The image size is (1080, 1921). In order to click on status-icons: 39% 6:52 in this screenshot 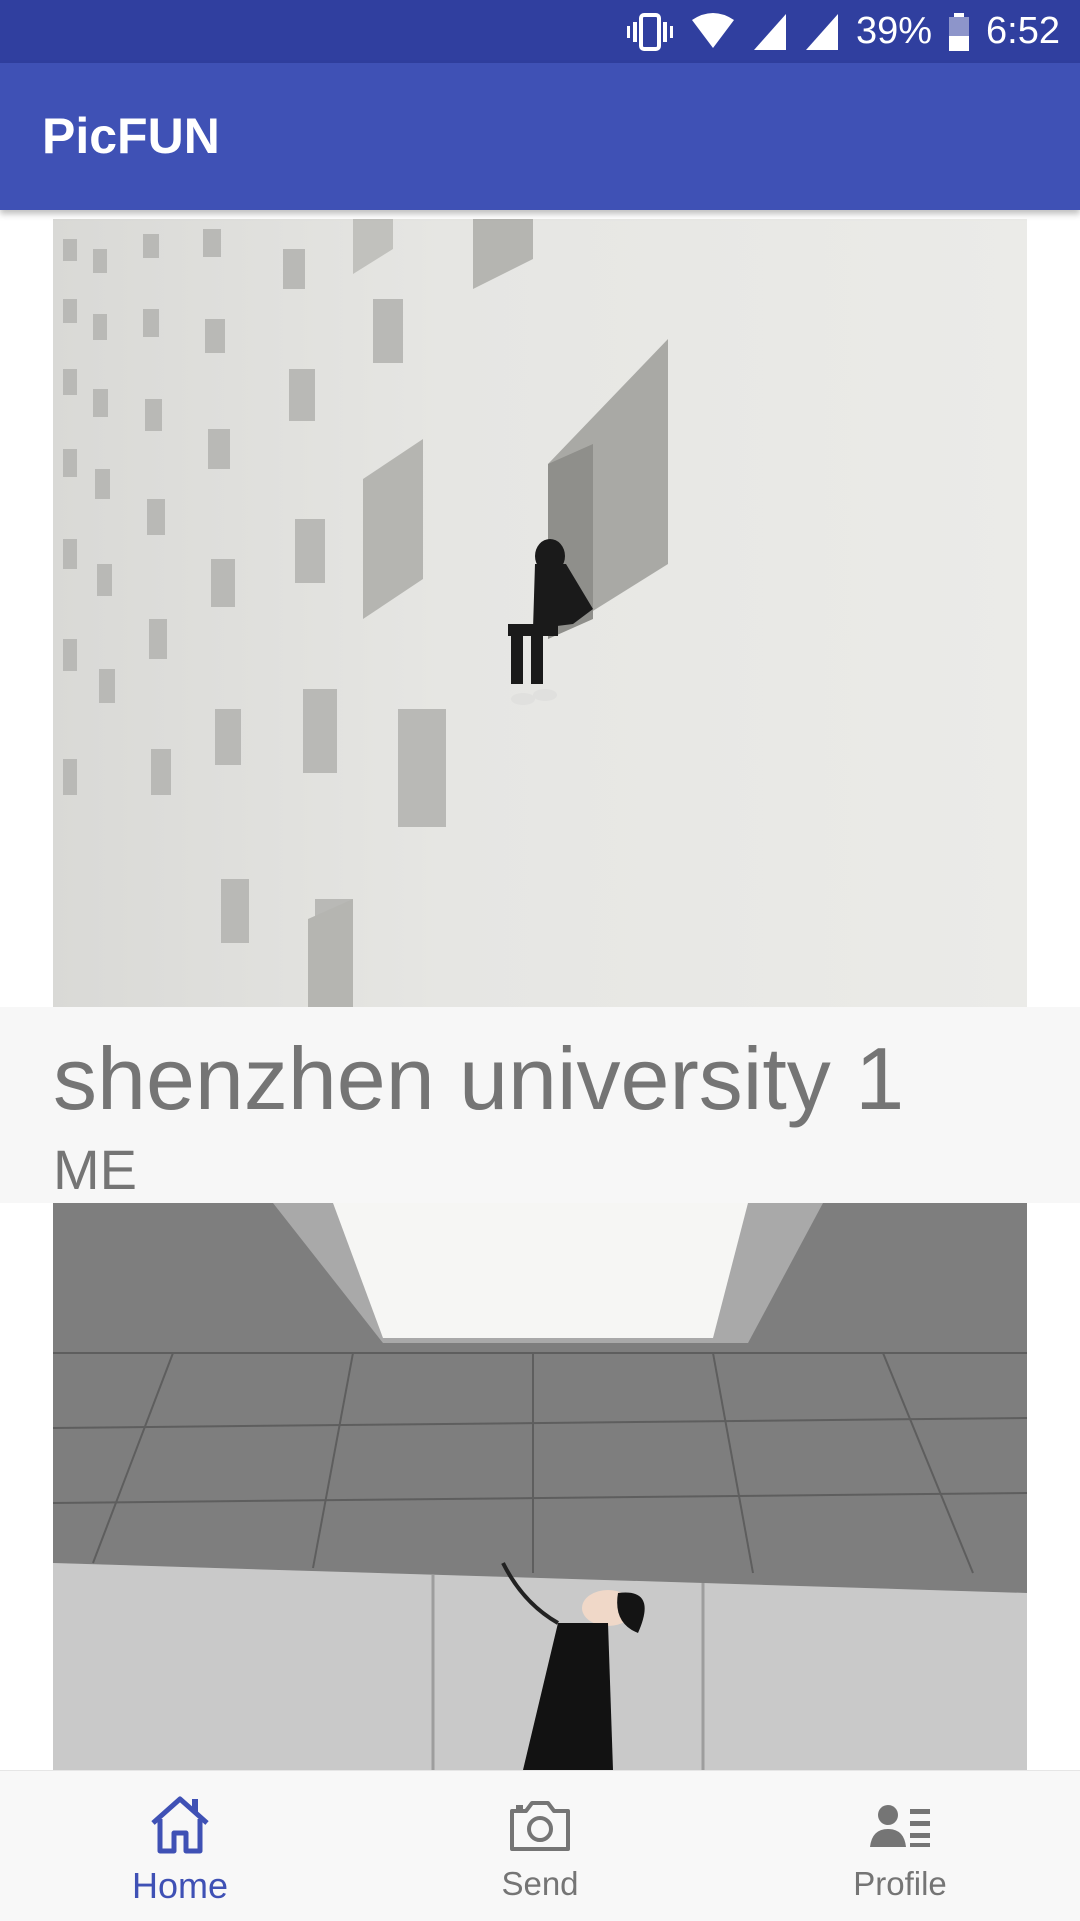, I will do `click(843, 31)`.